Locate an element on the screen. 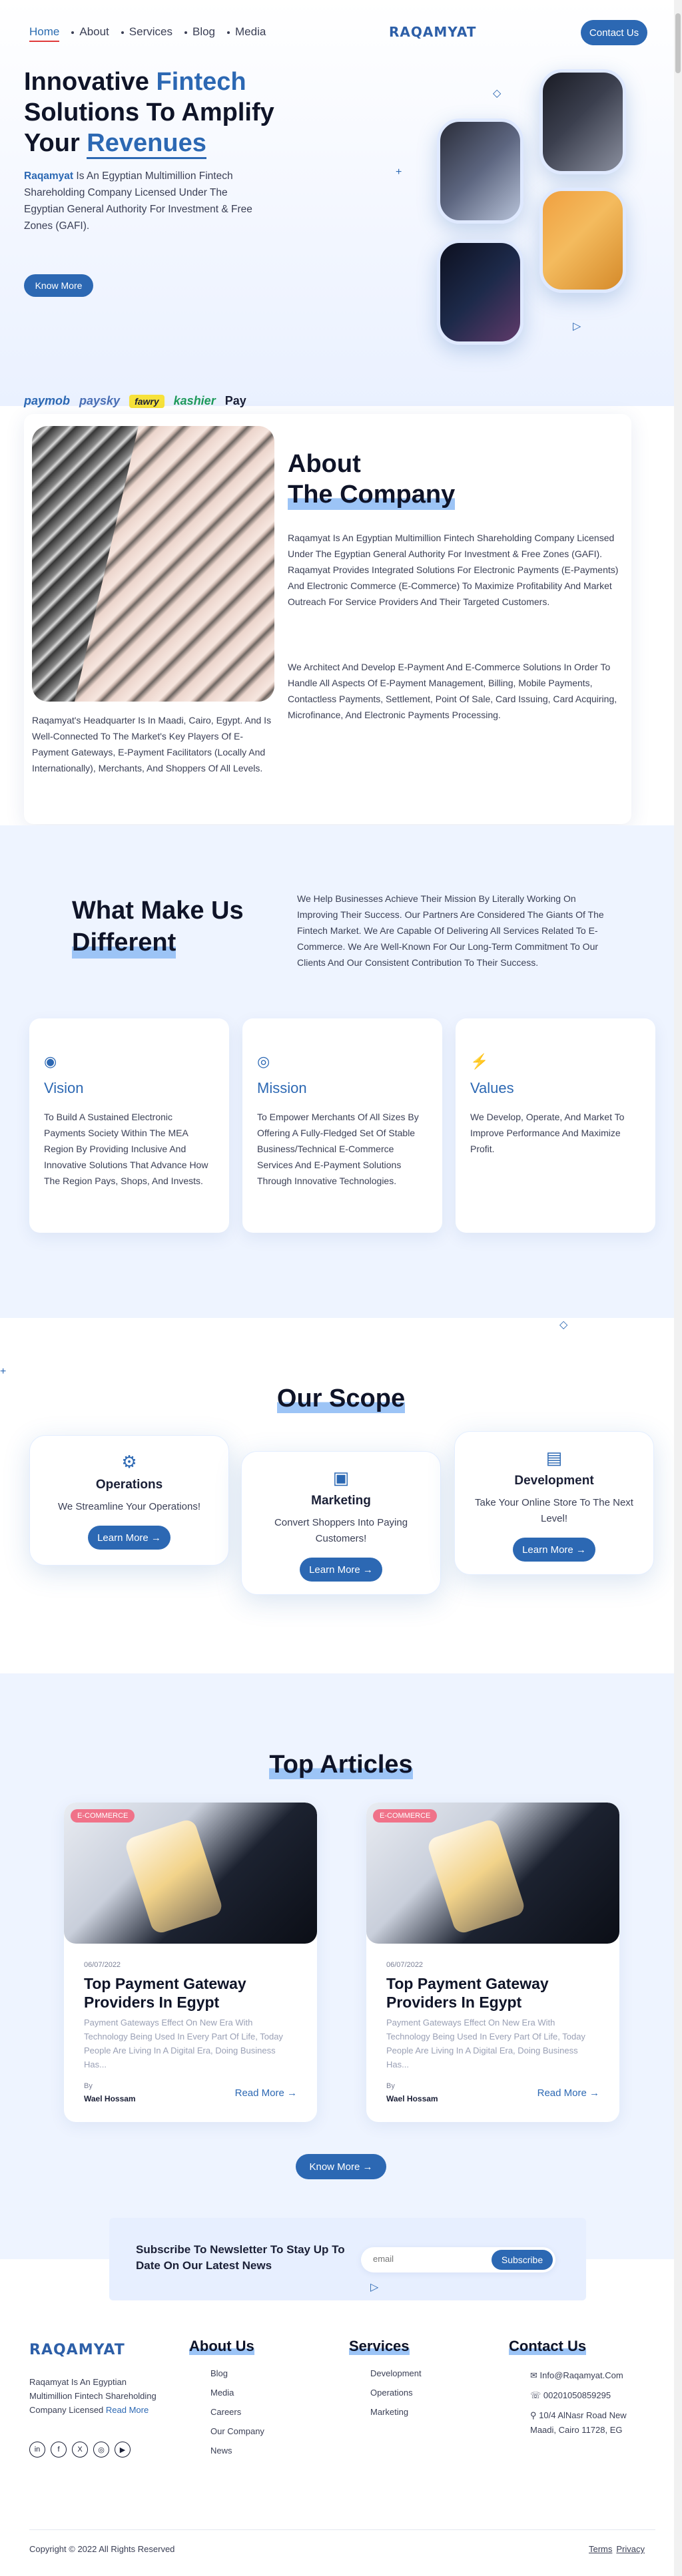 This screenshot has width=682, height=2576. hero-image-trading-chart is located at coordinates (480, 292).